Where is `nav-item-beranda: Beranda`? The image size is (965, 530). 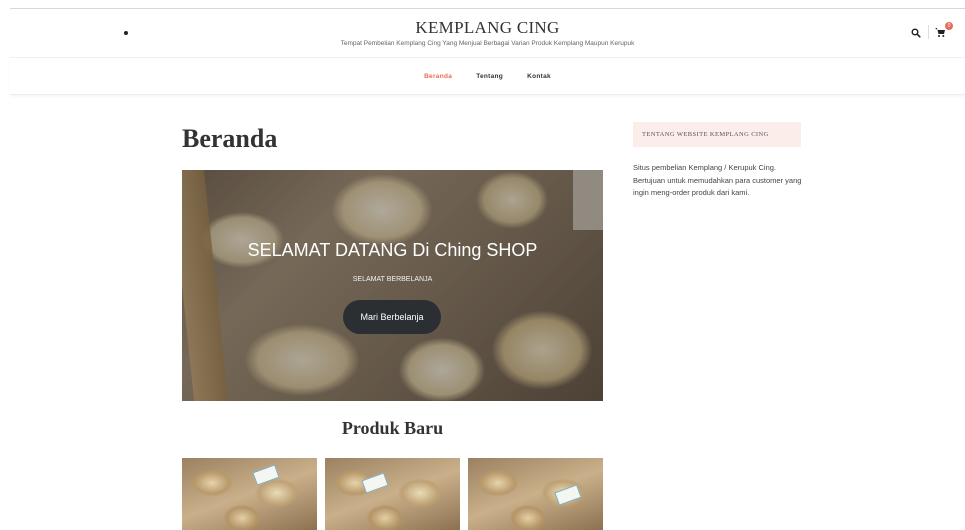 nav-item-beranda: Beranda is located at coordinates (438, 76).